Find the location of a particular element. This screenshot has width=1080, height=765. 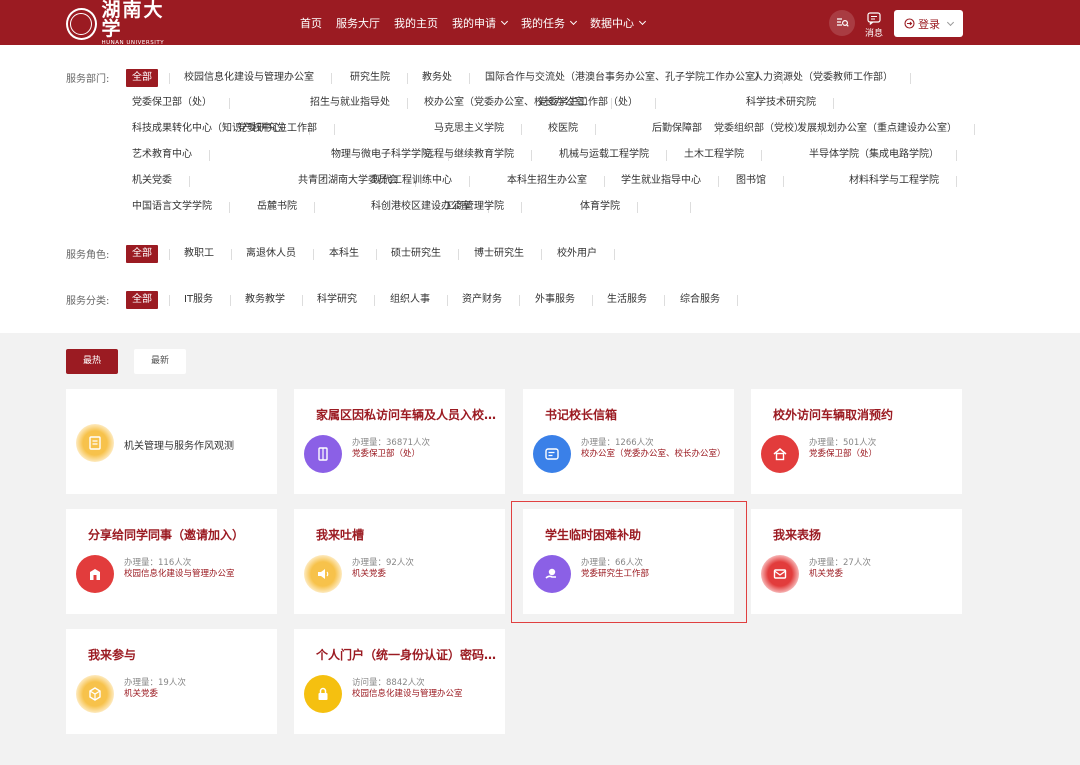

filter-dept-option: 现代工程训练中心 is located at coordinates (418, 181).